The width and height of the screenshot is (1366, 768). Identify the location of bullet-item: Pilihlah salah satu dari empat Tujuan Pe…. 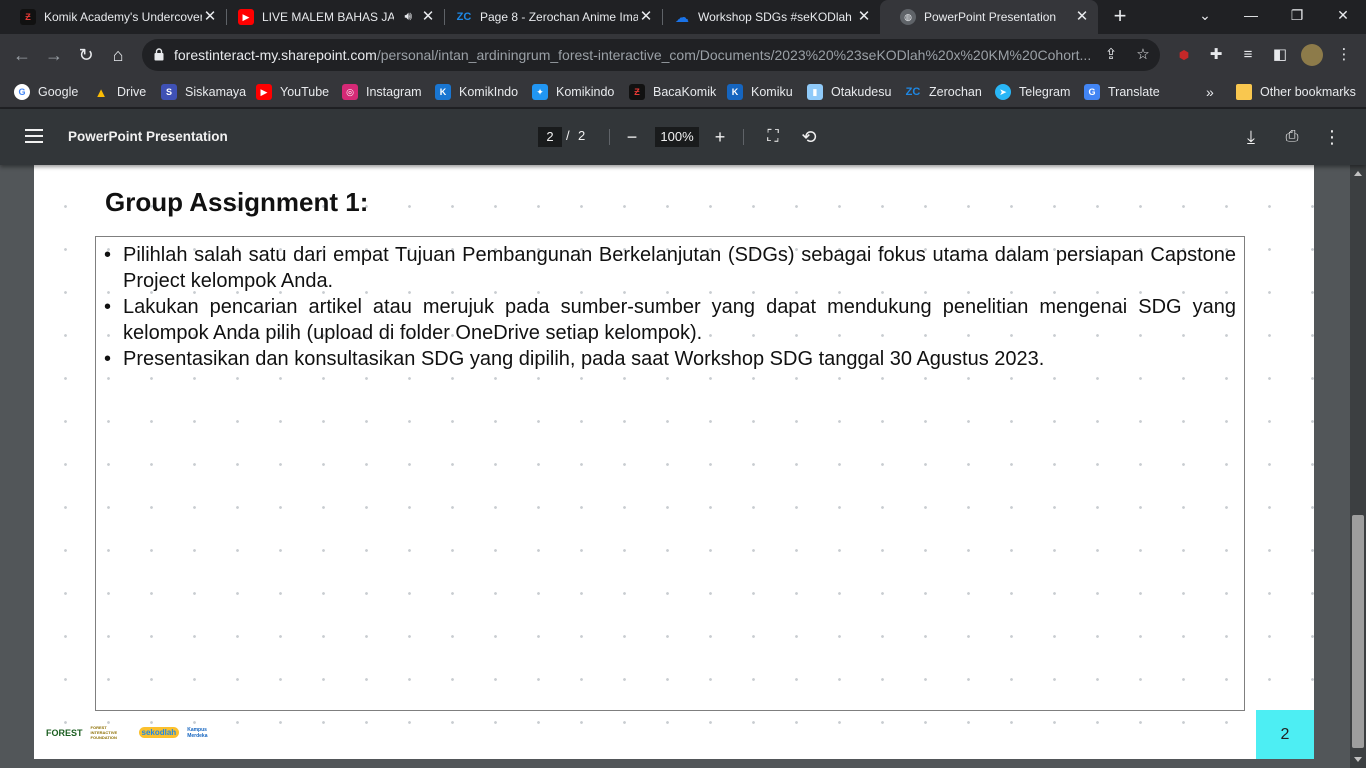
(670, 268).